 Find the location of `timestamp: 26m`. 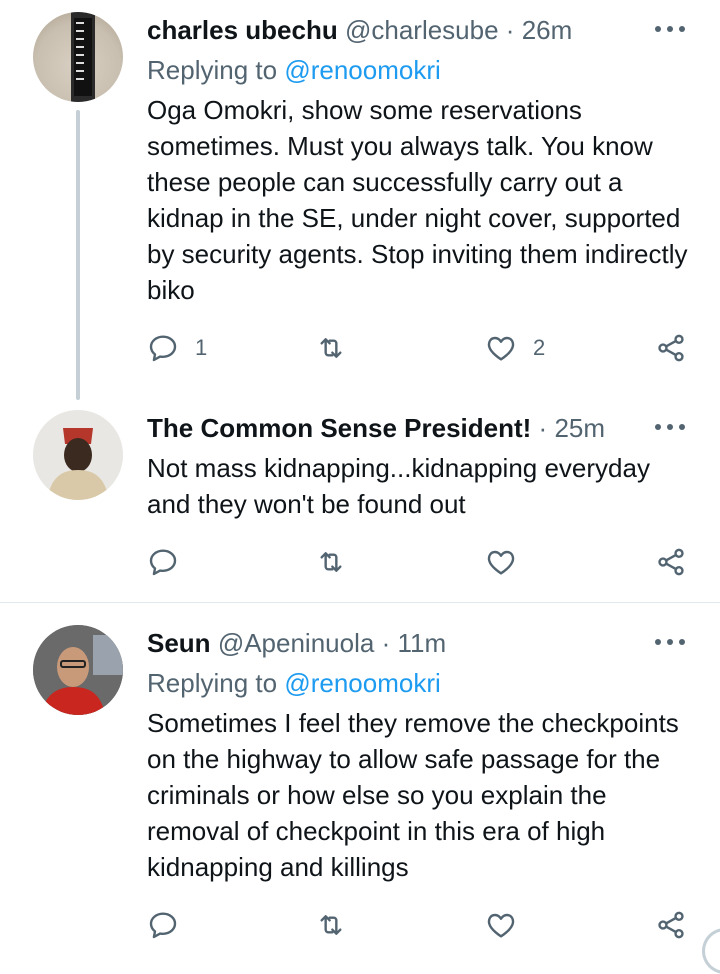

timestamp: 26m is located at coordinates (547, 30).